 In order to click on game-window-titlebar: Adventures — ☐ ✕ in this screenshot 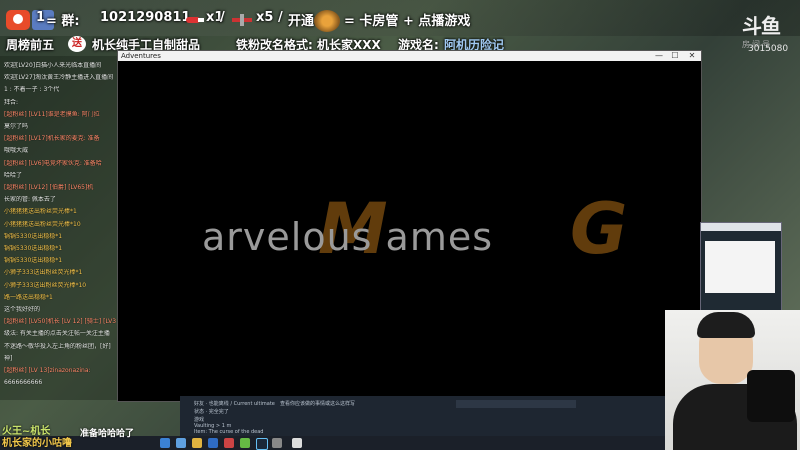, I will do `click(409, 56)`.